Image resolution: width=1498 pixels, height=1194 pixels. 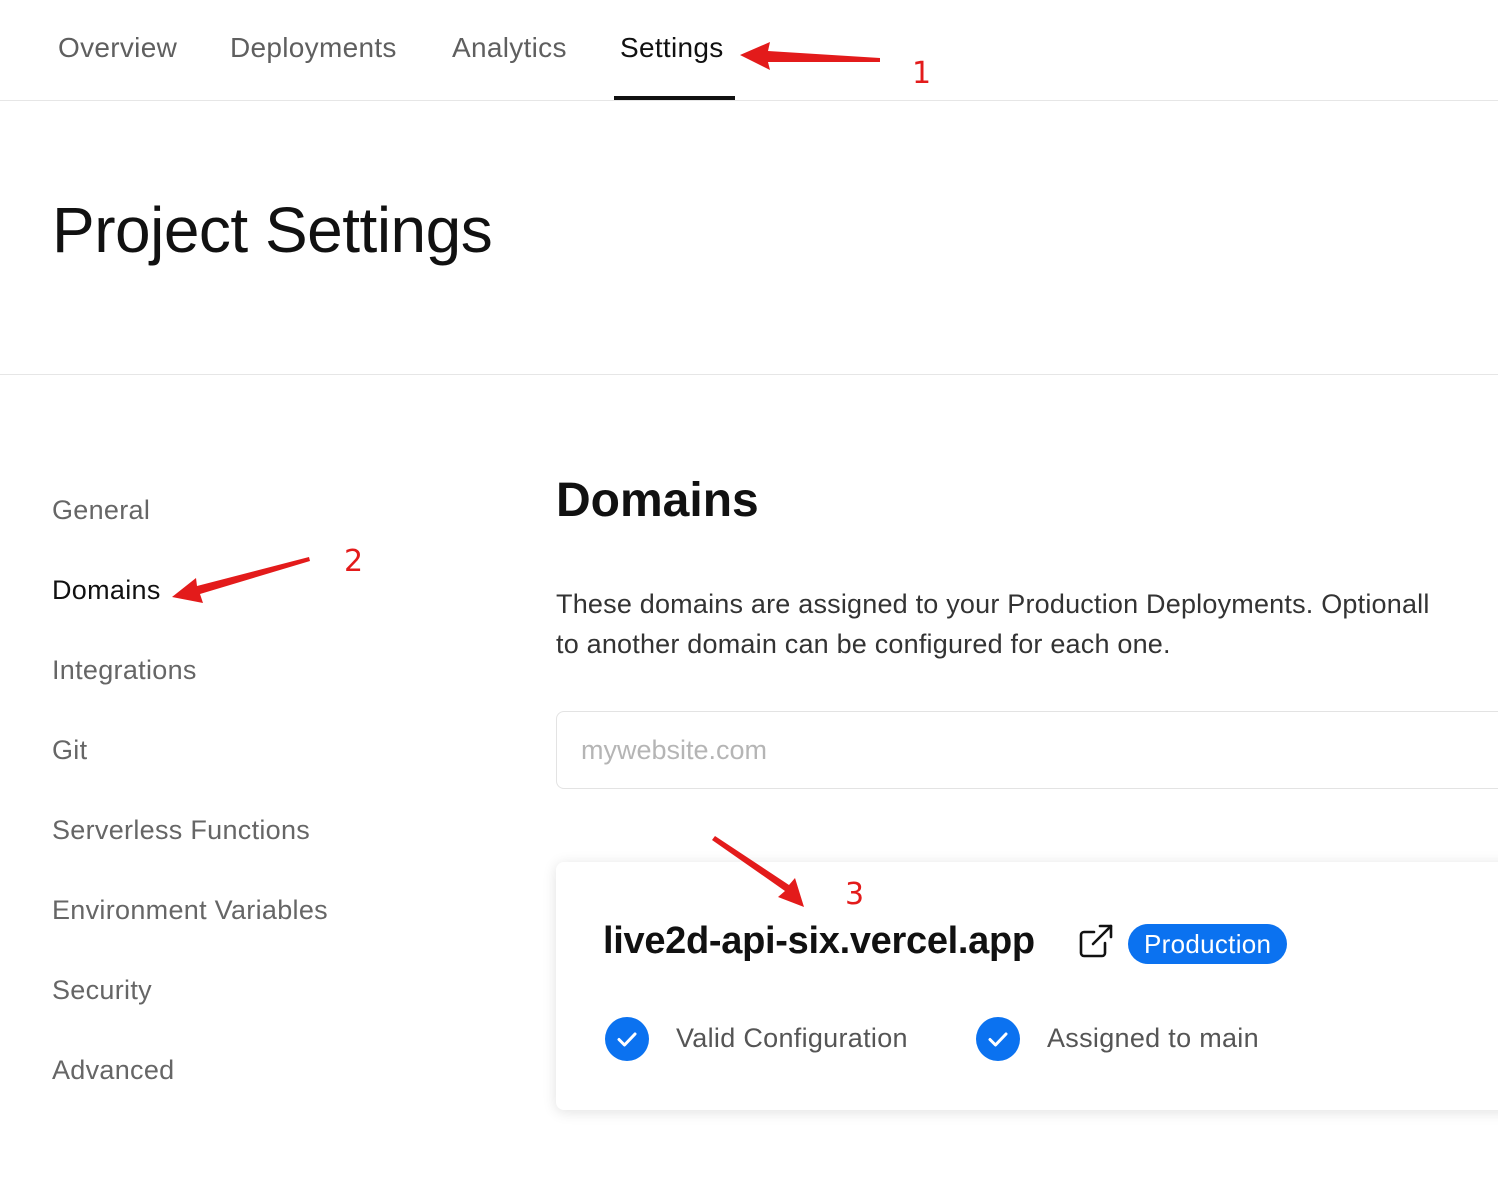 I want to click on tab-settings: Settings, so click(x=672, y=48).